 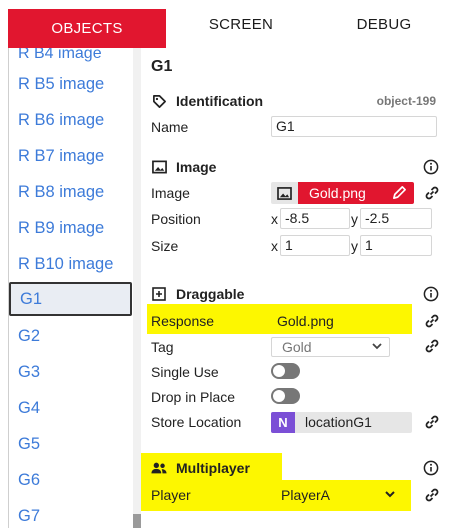 What do you see at coordinates (274, 219) in the screenshot?
I see `position-x-label: x` at bounding box center [274, 219].